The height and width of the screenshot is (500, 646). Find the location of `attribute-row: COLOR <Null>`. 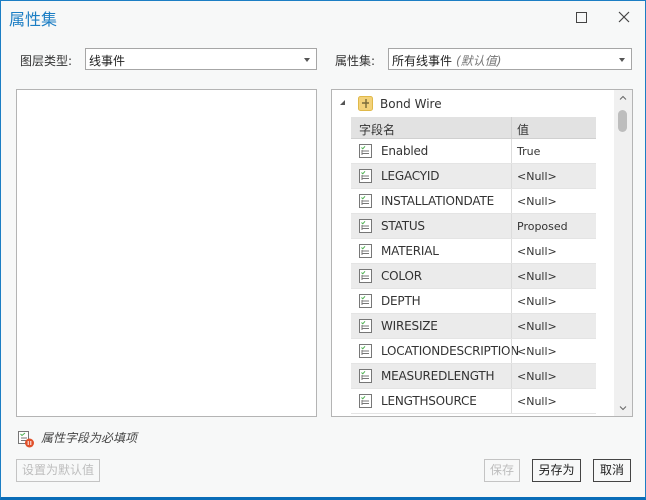

attribute-row: COLOR <Null> is located at coordinates (473, 276).